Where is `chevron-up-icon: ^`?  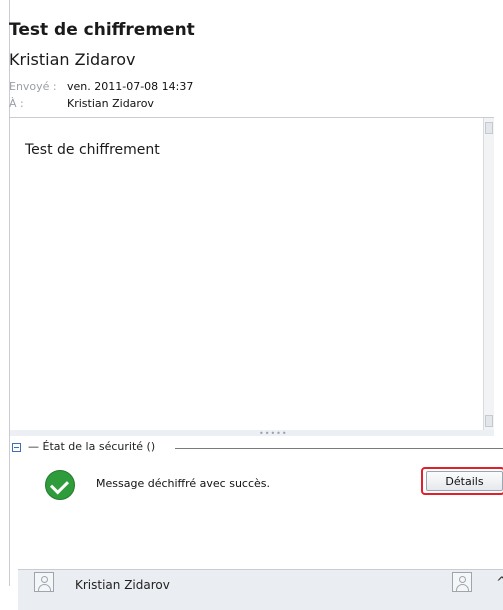
chevron-up-icon: ^ is located at coordinates (499, 583).